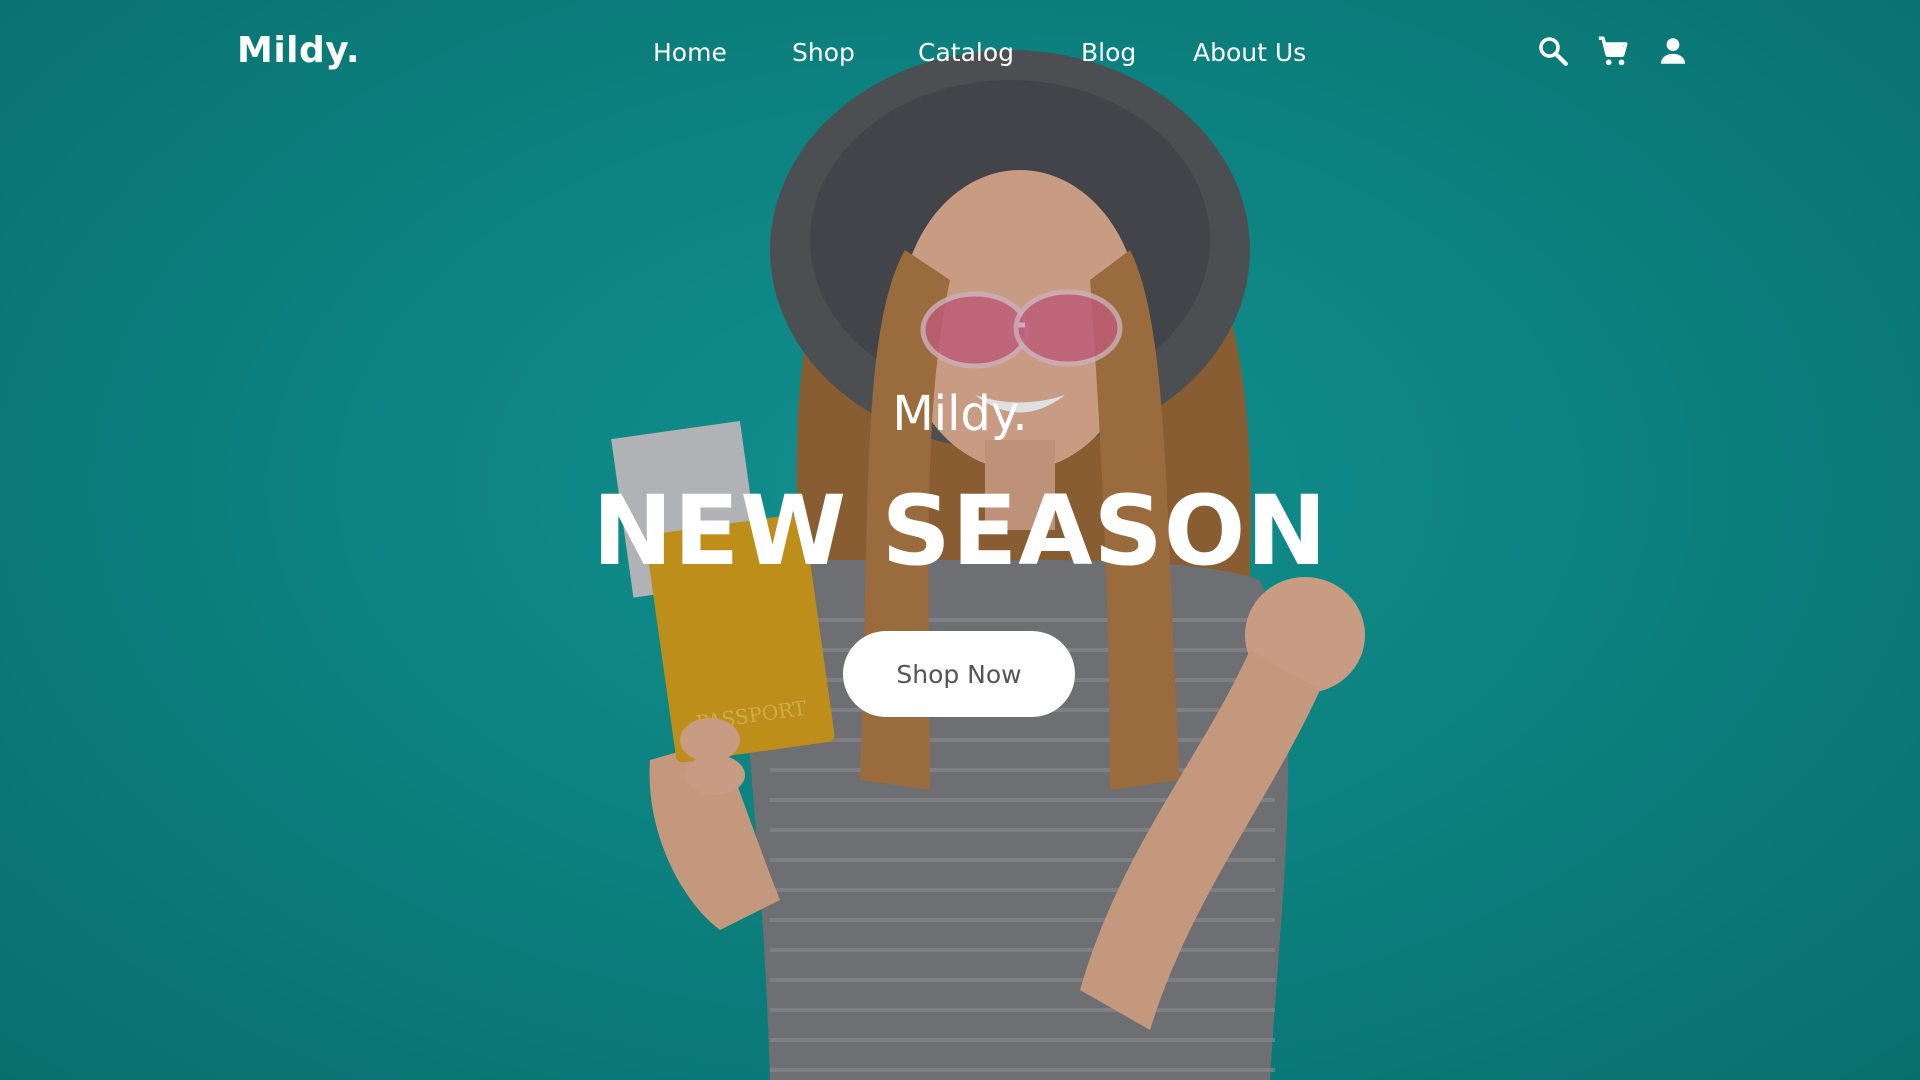  What do you see at coordinates (1673, 51) in the screenshot?
I see `user-icon` at bounding box center [1673, 51].